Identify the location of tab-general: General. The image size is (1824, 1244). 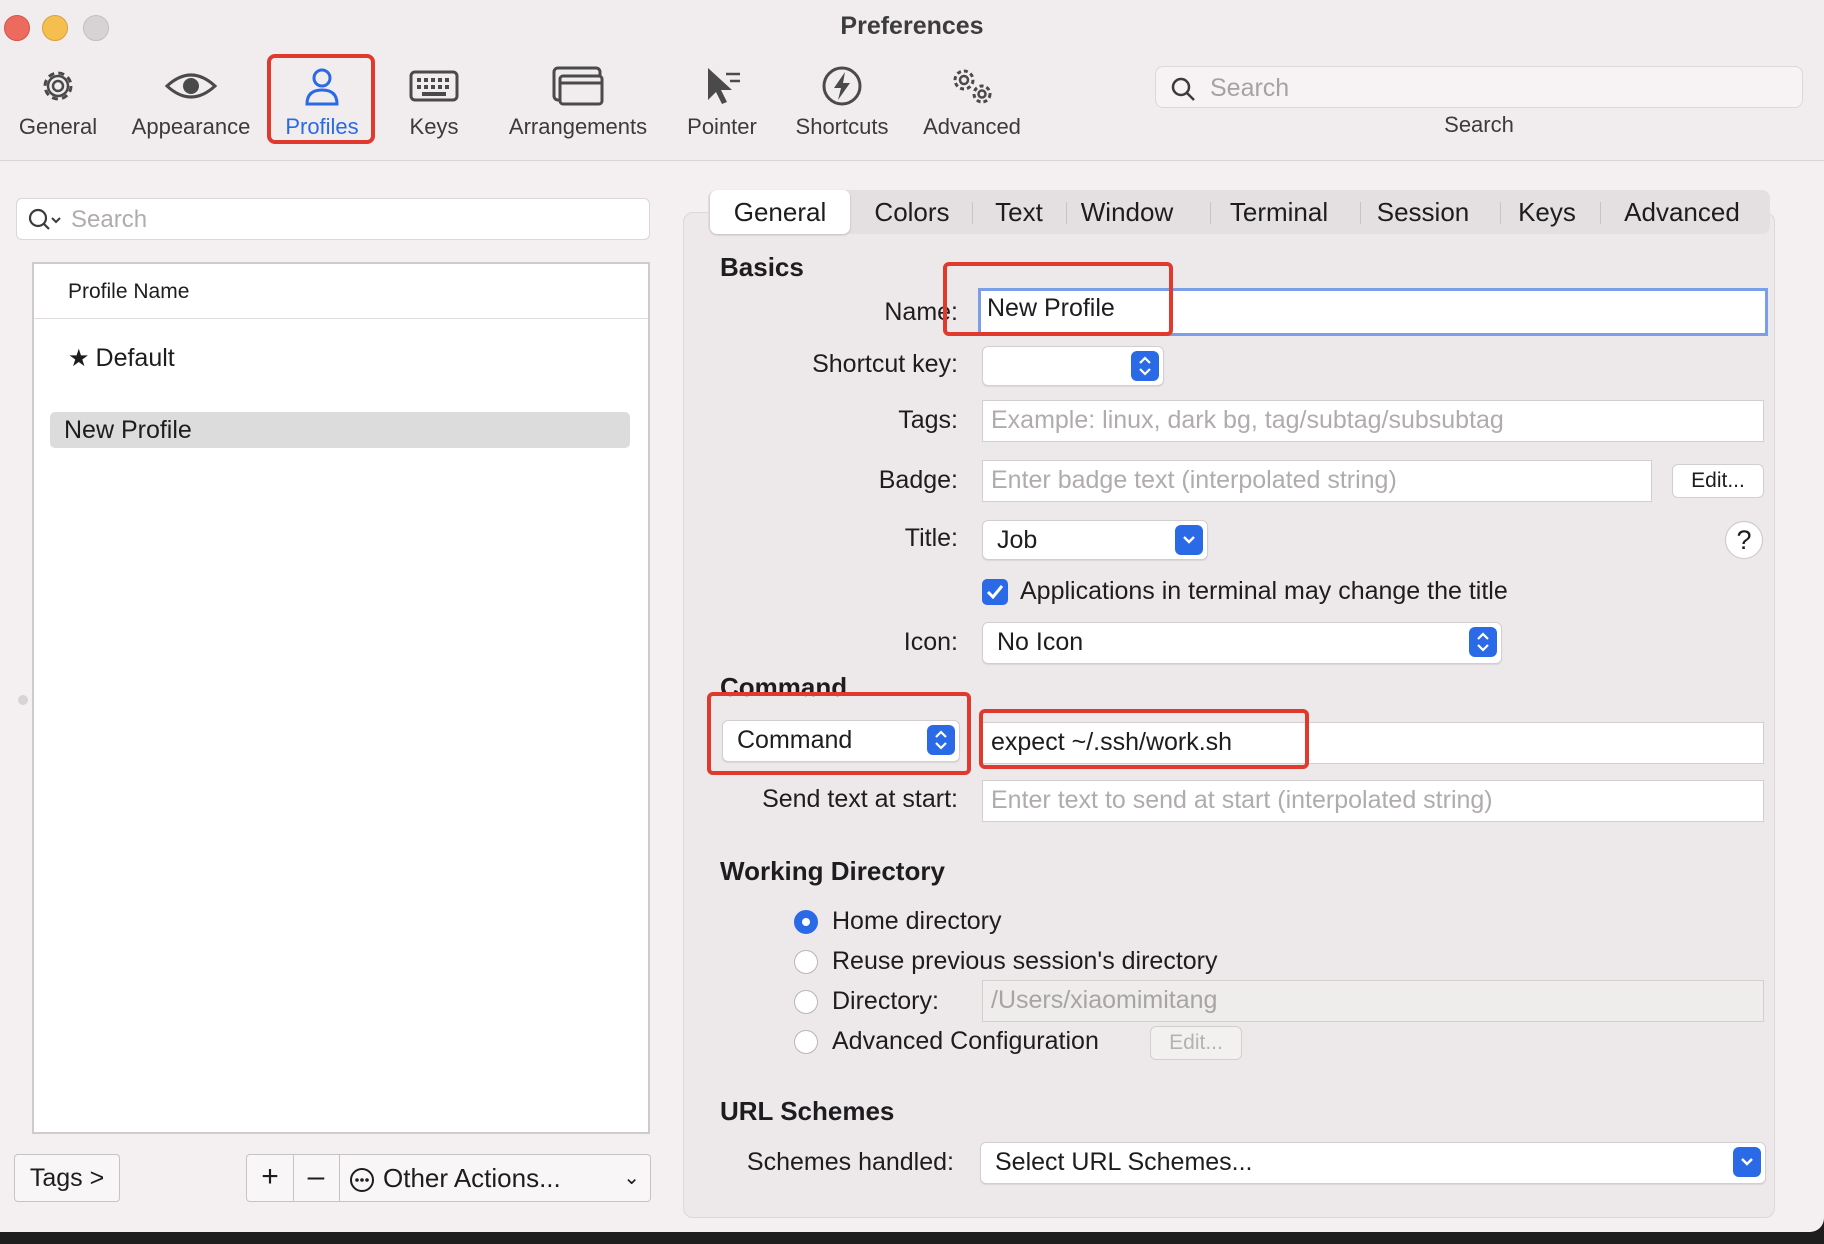
(780, 212).